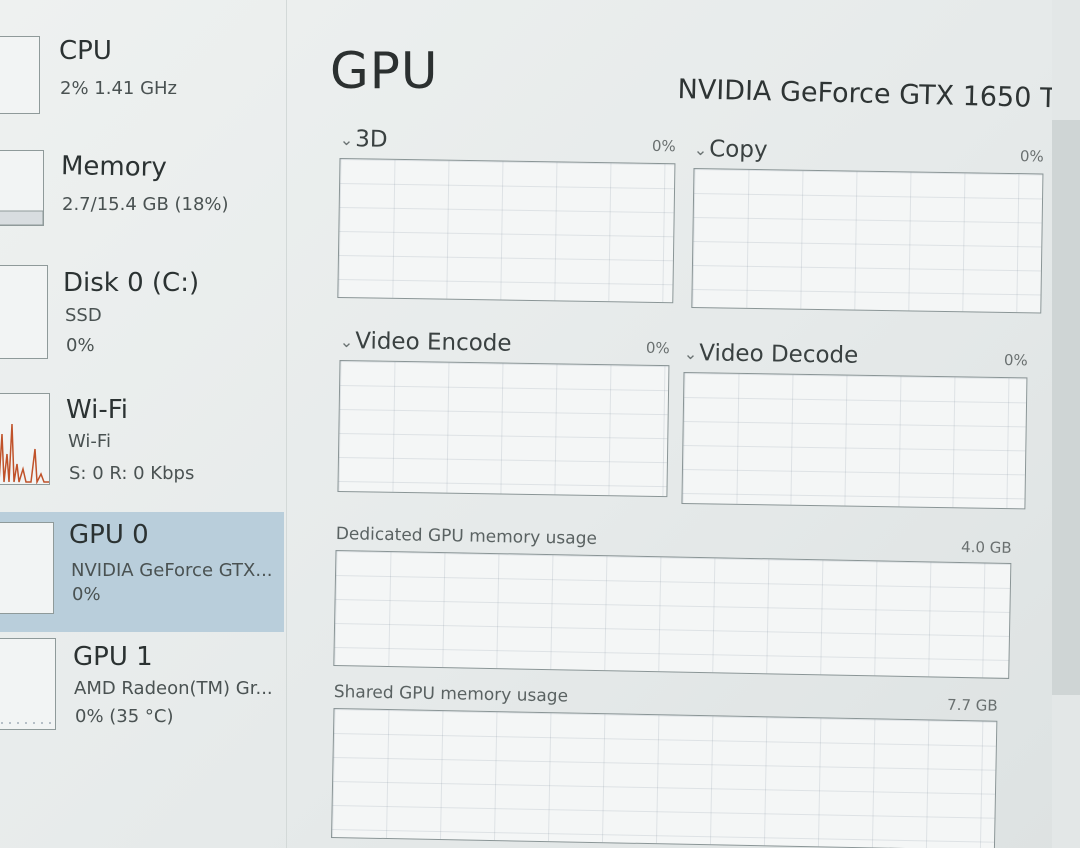 Image resolution: width=1080 pixels, height=848 pixels. I want to click on sidebar-item-cpu: CPU 2% 1.41 GHz, so click(142, 78).